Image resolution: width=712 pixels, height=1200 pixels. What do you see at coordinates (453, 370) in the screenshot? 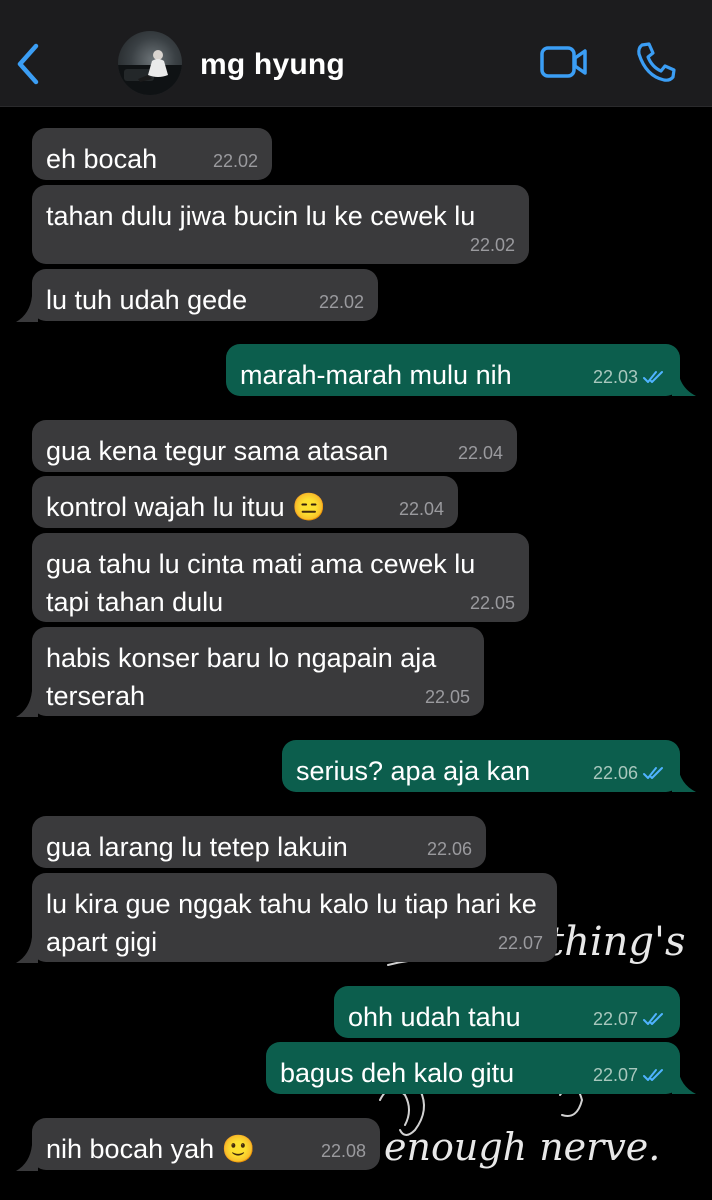
I see `message-bubble-outgoing: marah-marah mulu nih 22.03` at bounding box center [453, 370].